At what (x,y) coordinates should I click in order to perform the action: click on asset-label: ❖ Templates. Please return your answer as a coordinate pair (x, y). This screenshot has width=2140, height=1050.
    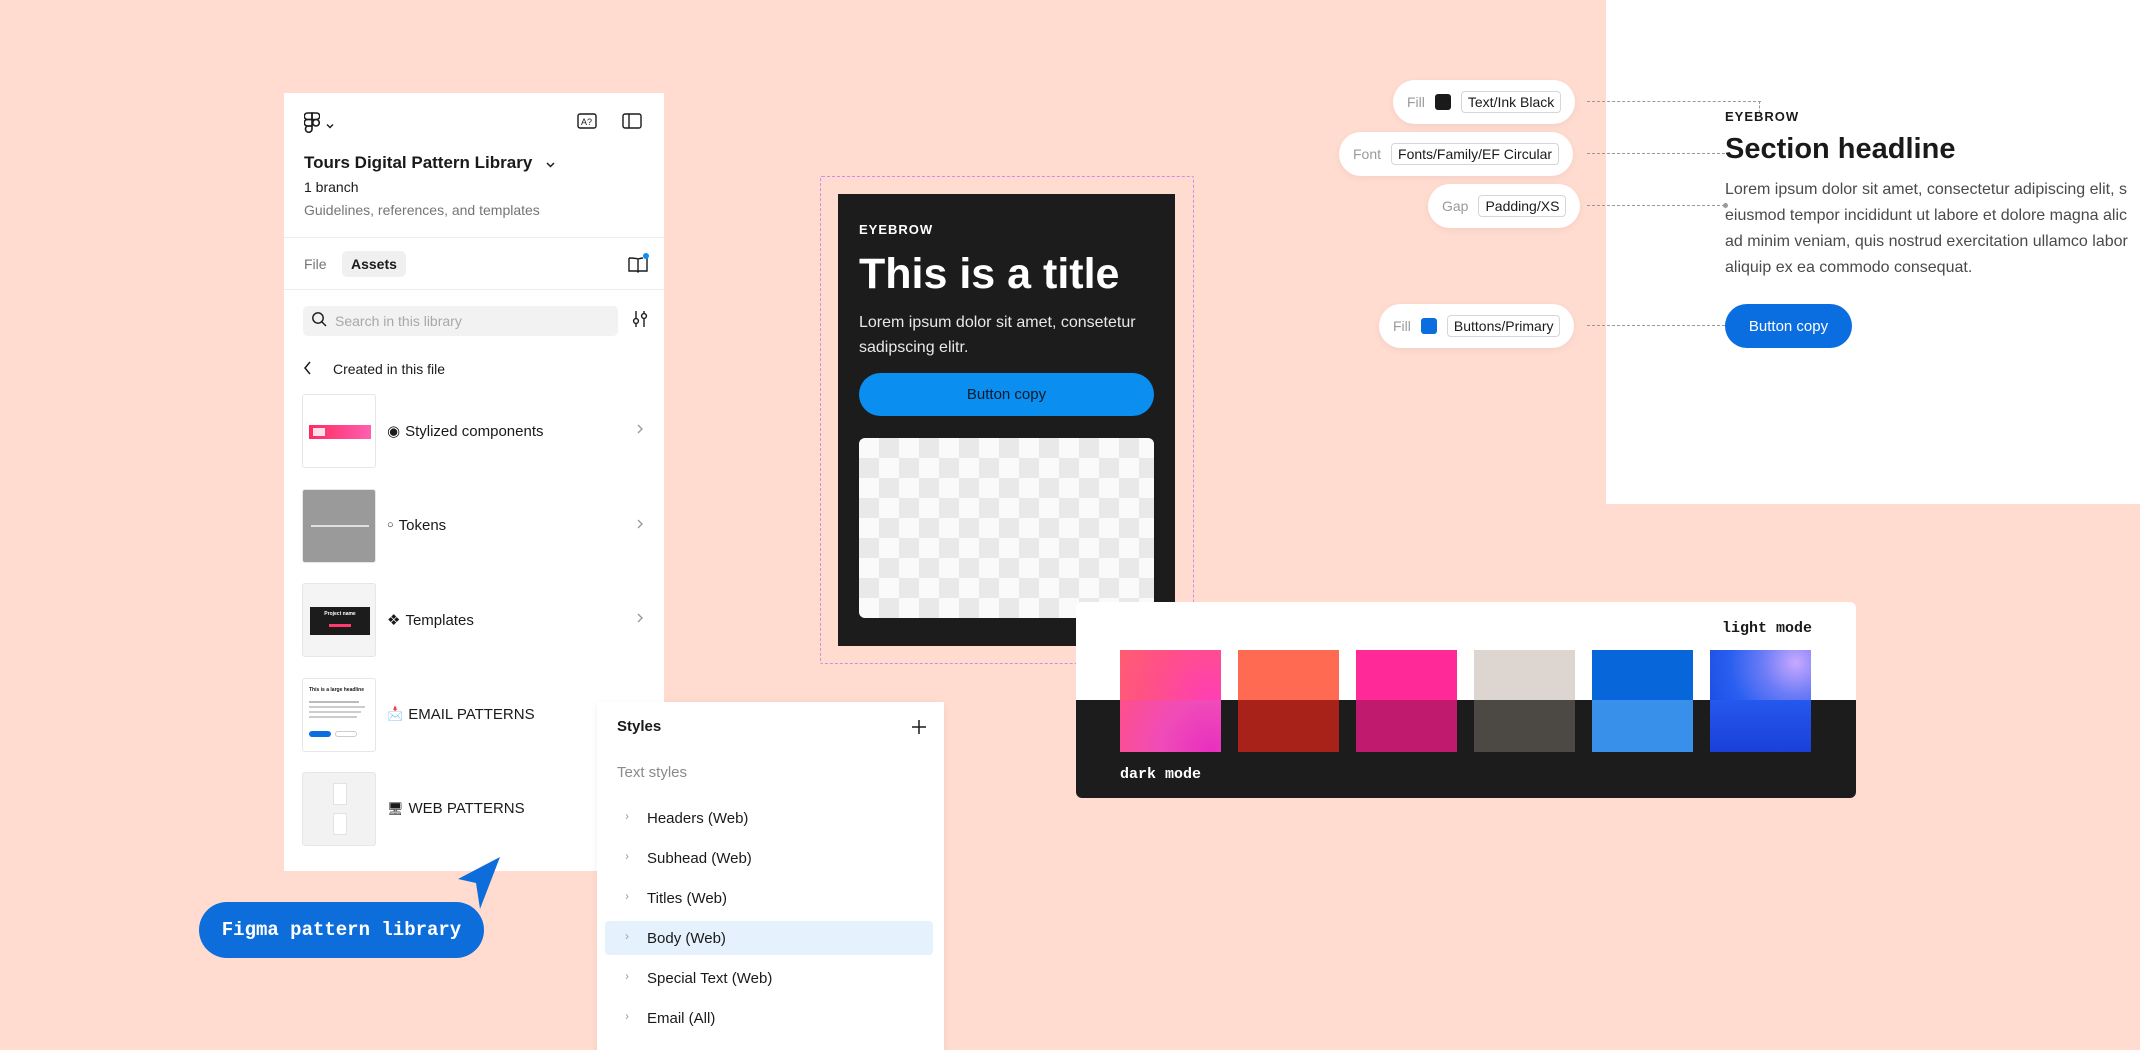
    Looking at the image, I should click on (430, 620).